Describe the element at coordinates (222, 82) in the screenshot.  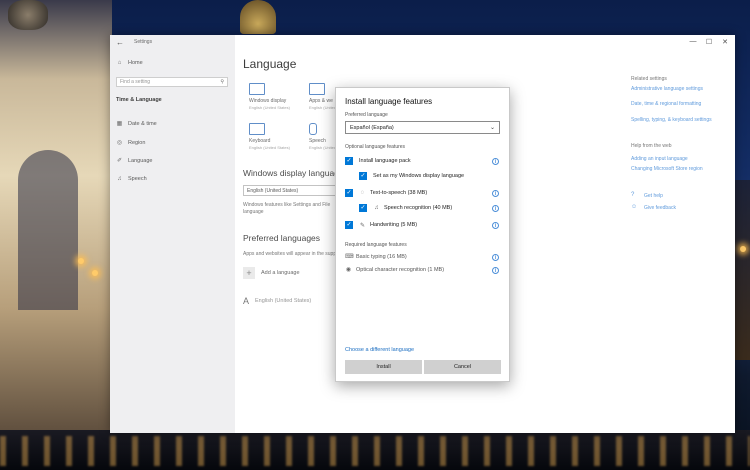
I see `search-icon: ⚲` at that location.